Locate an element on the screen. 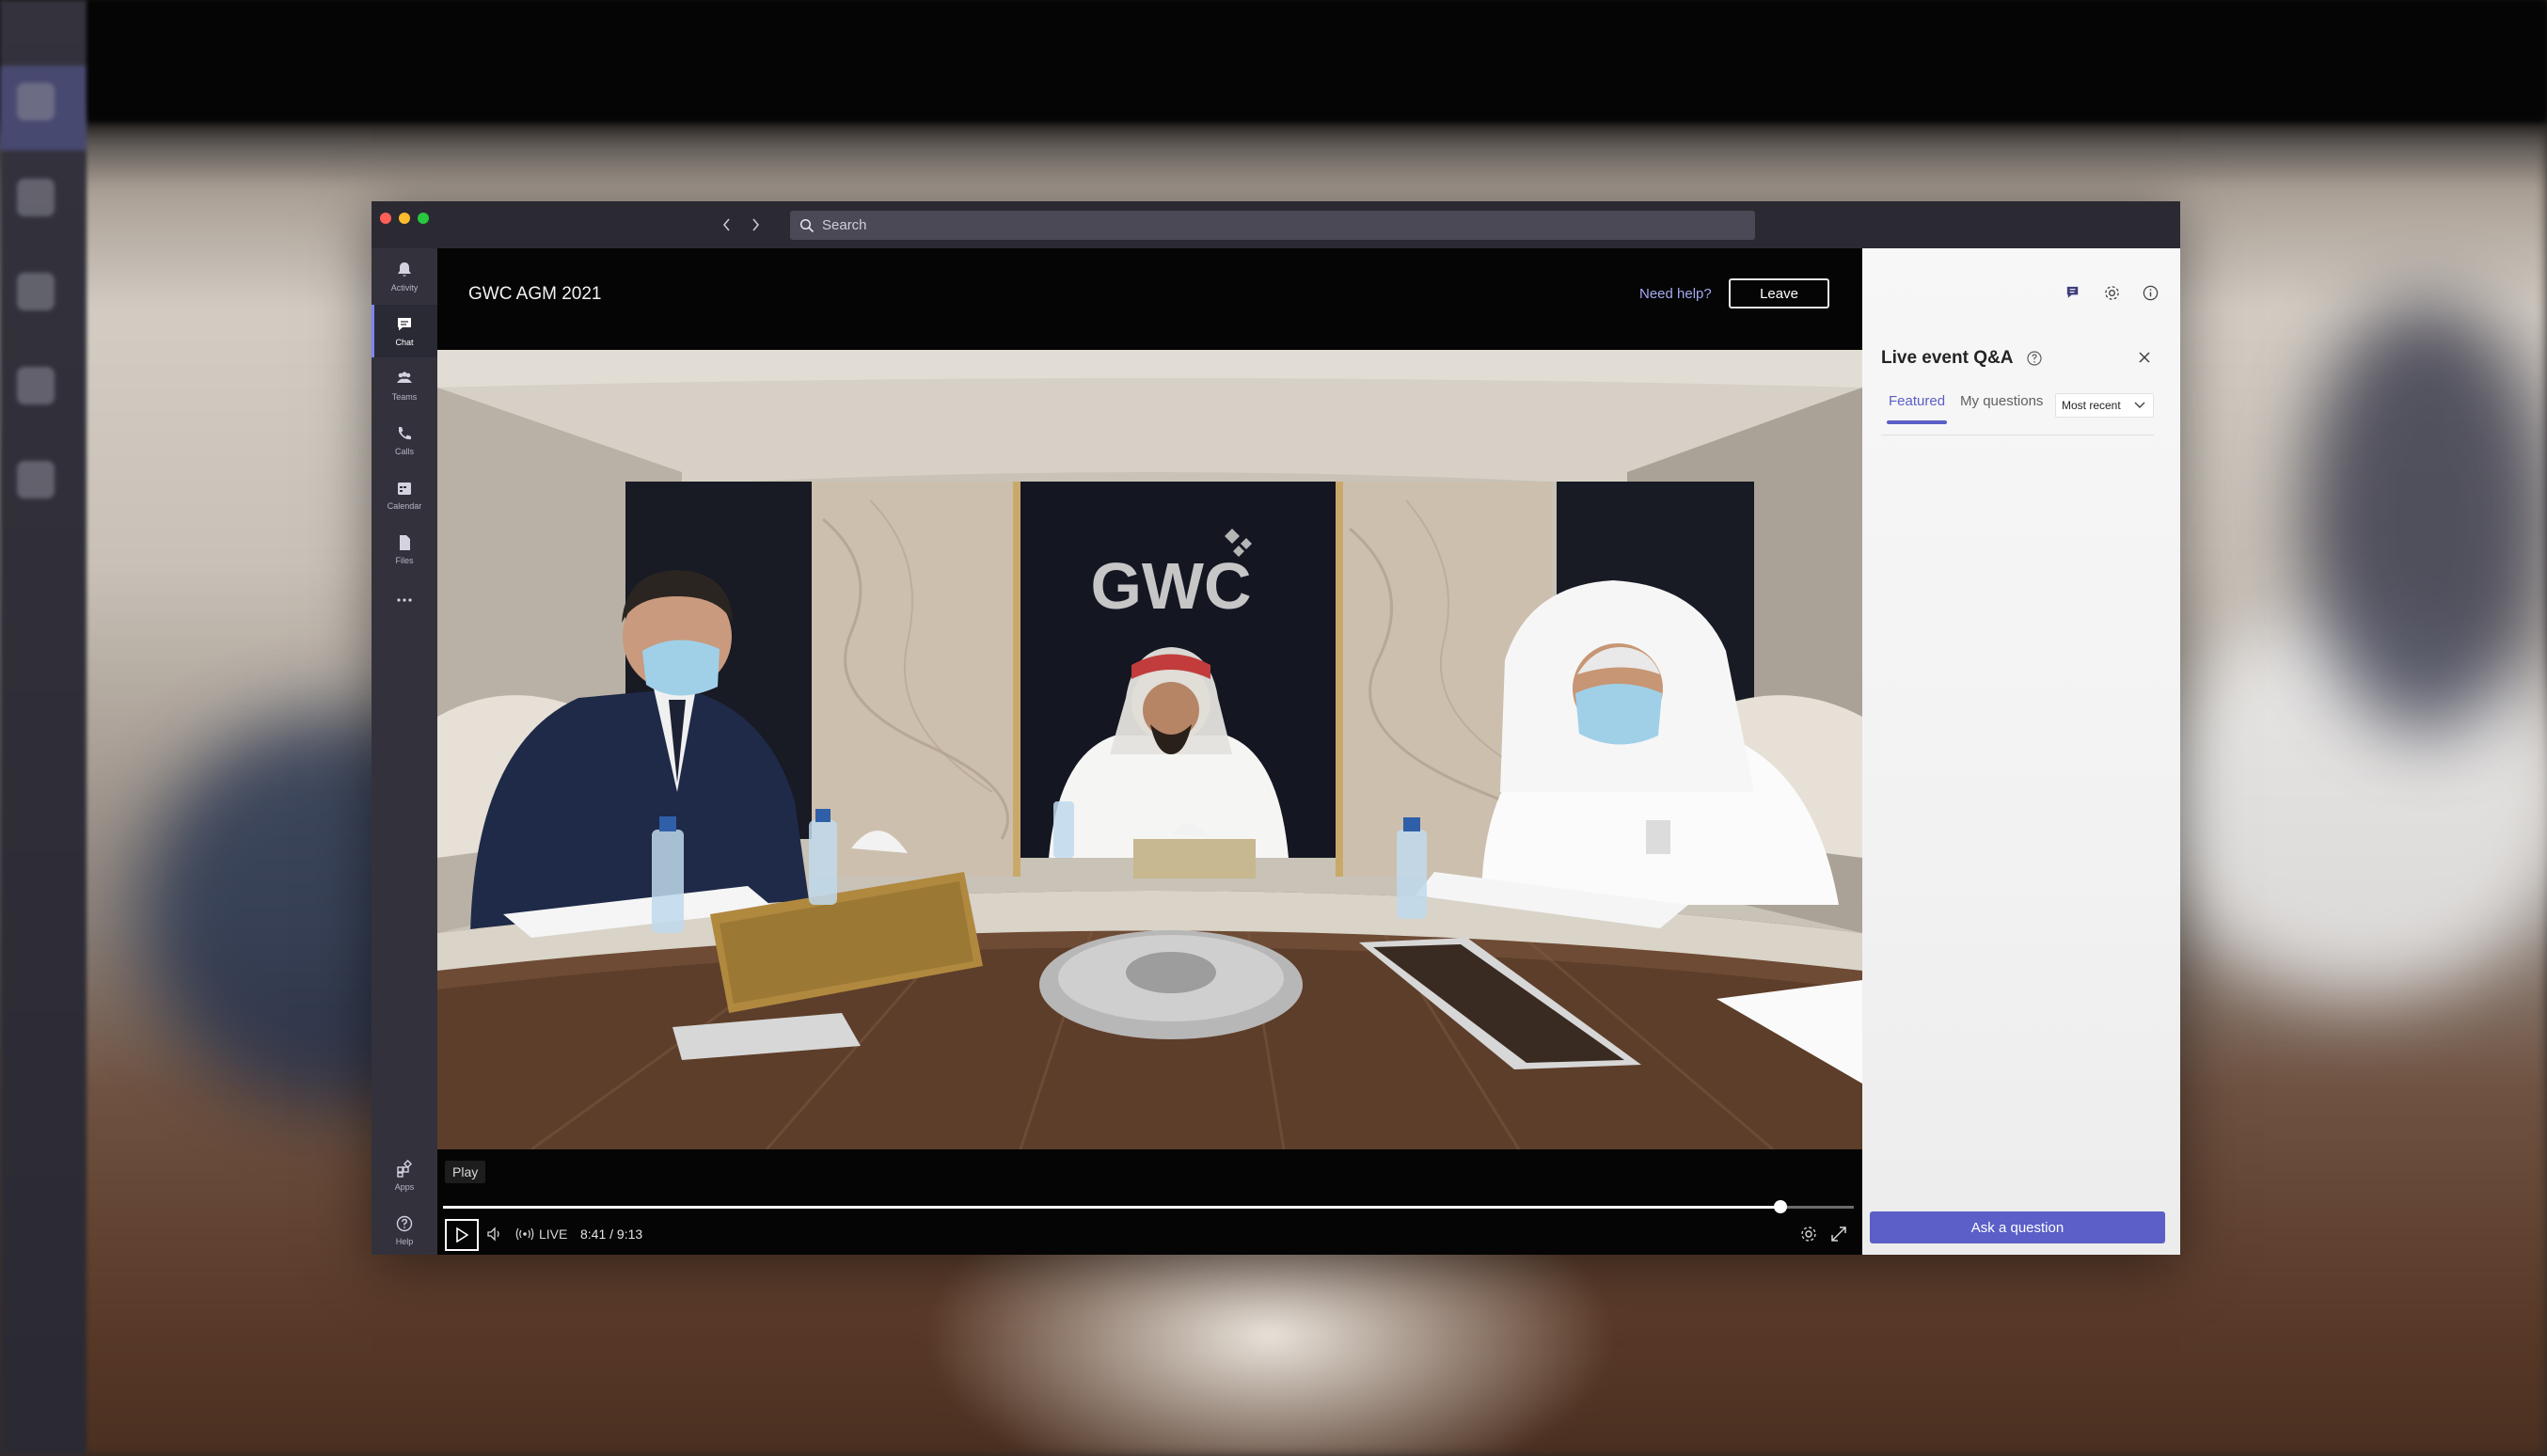 This screenshot has width=2547, height=1456. app-bar-apps: Apps is located at coordinates (404, 1175).